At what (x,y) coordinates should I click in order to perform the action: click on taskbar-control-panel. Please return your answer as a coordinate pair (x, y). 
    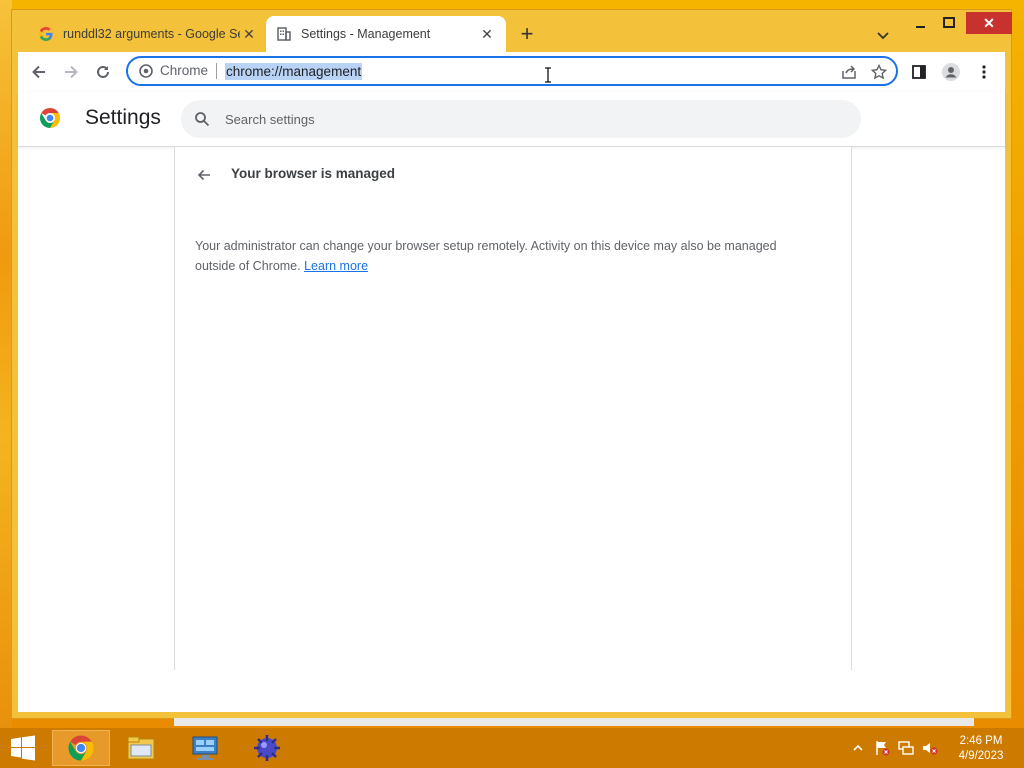
    Looking at the image, I should click on (205, 748).